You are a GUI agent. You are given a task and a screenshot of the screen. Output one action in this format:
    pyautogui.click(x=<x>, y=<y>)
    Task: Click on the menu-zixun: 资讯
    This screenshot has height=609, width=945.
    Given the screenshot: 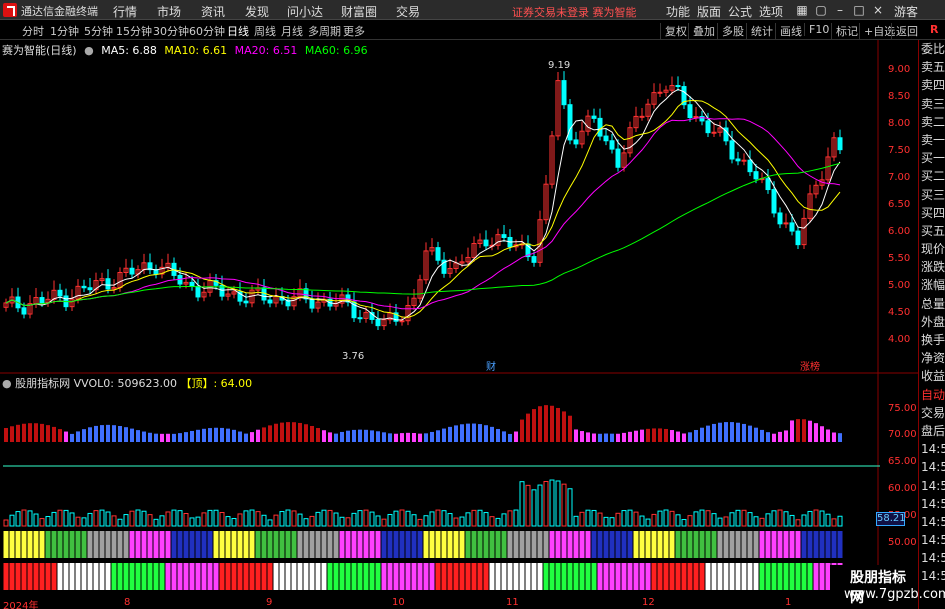 What is the action you would take?
    pyautogui.click(x=213, y=11)
    